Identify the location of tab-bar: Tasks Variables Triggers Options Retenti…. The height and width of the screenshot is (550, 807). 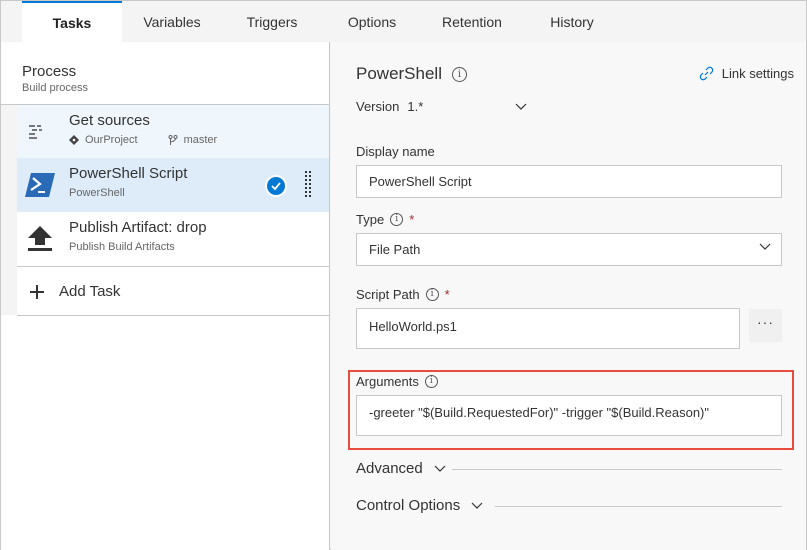
(403, 21).